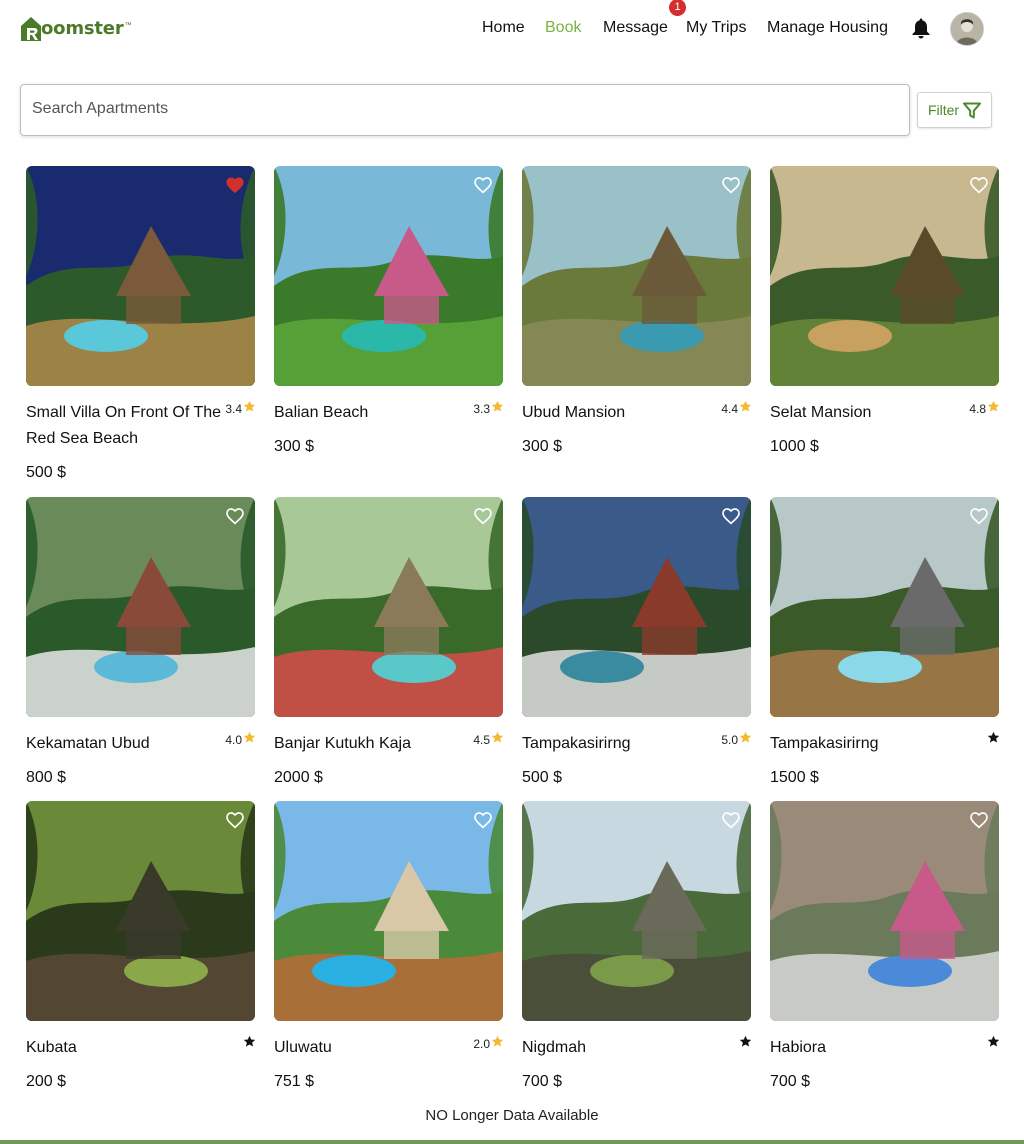  Describe the element at coordinates (462, 109) in the screenshot. I see `search-input` at that location.